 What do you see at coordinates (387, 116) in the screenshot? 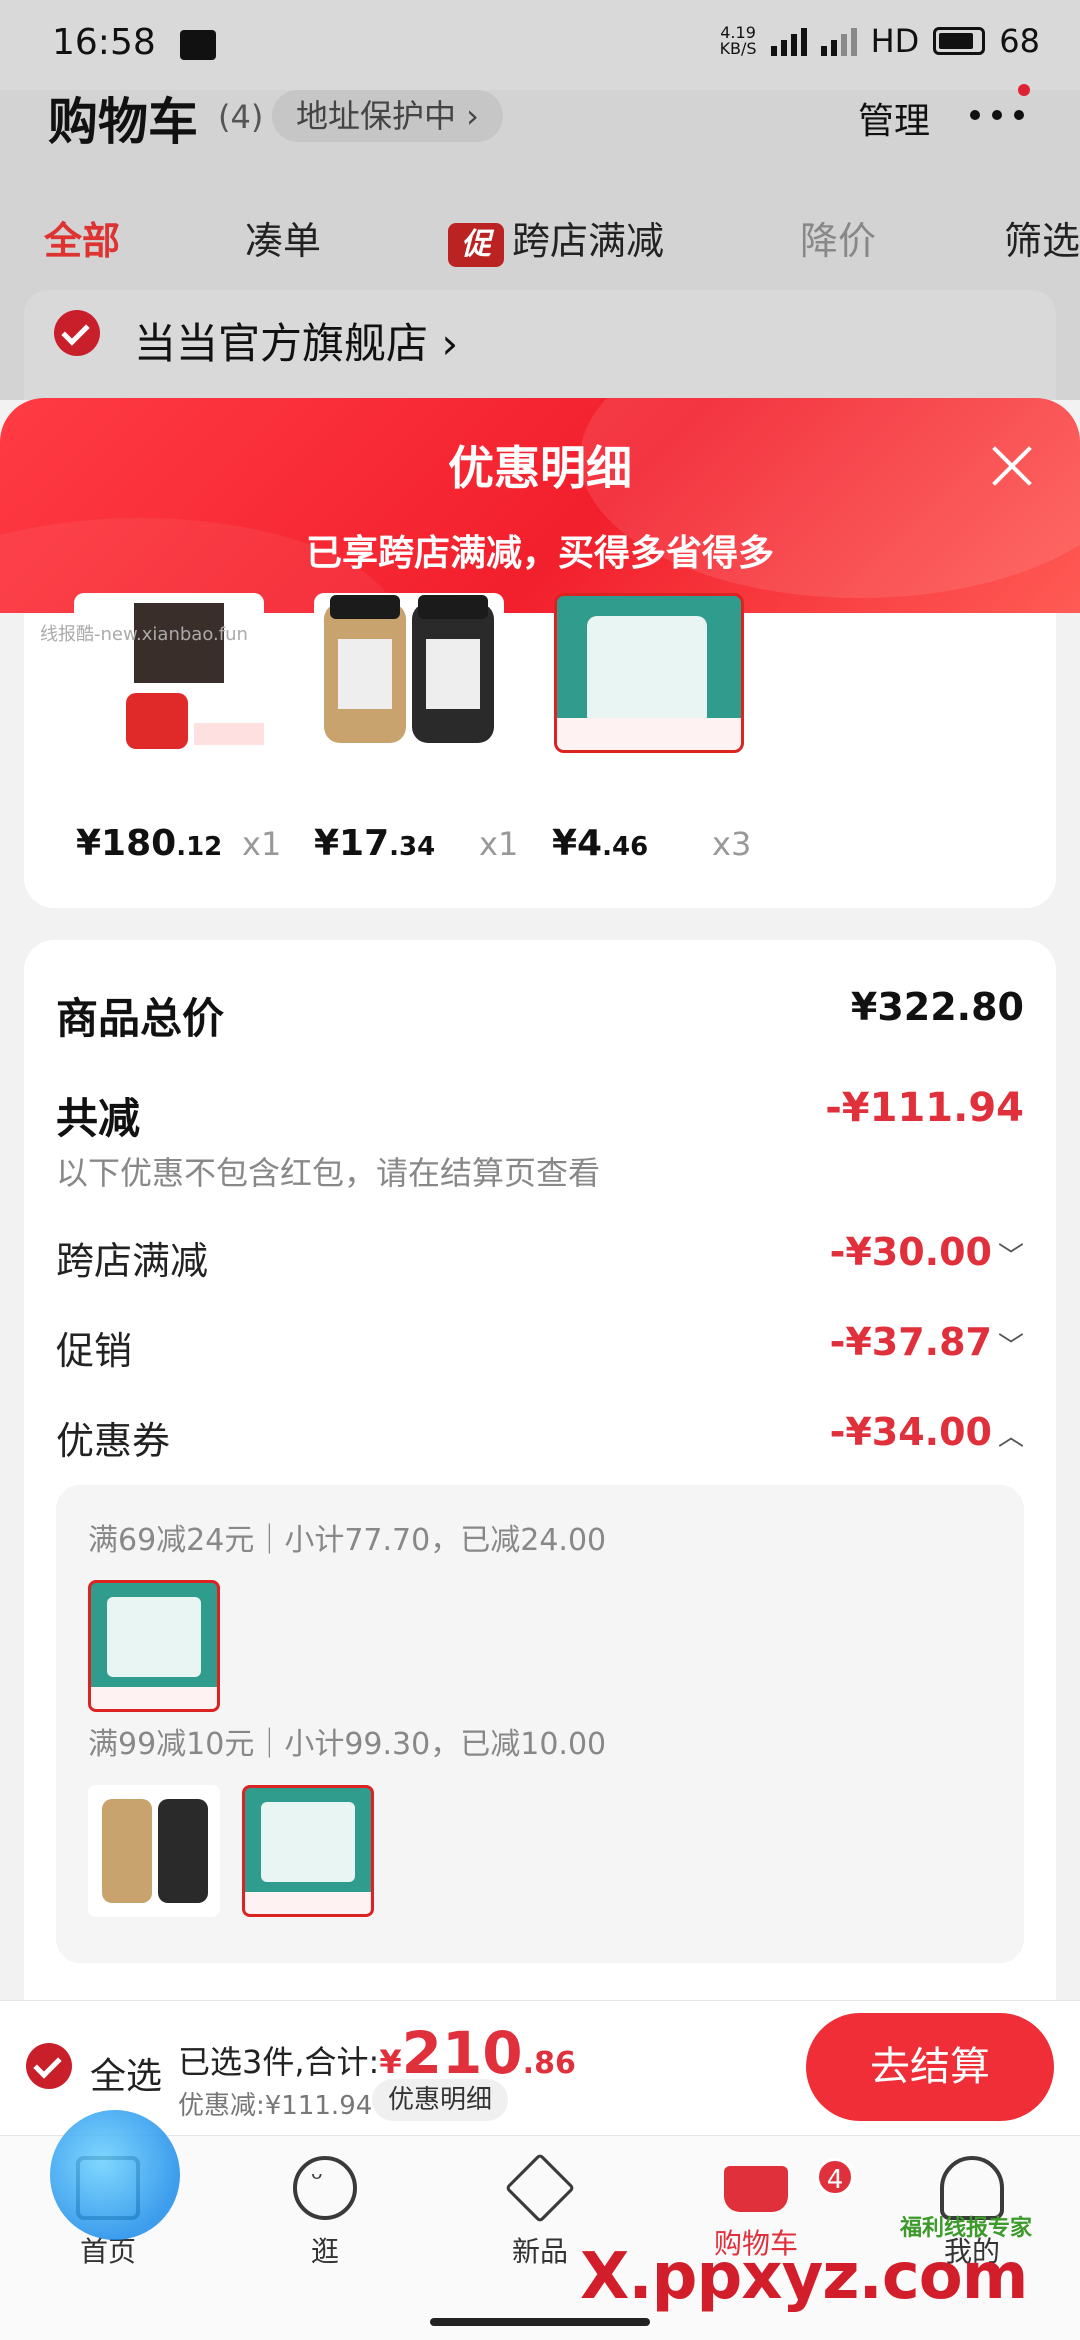
I see `address-protect-pill: 地址保护中 ›` at bounding box center [387, 116].